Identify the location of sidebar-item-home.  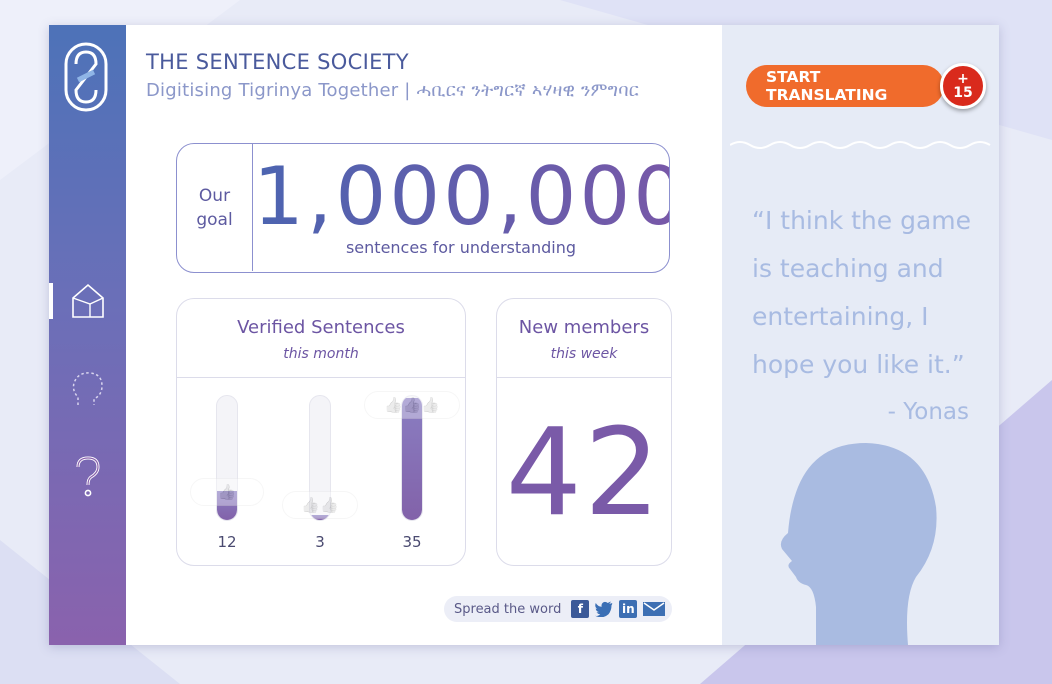
(87, 301).